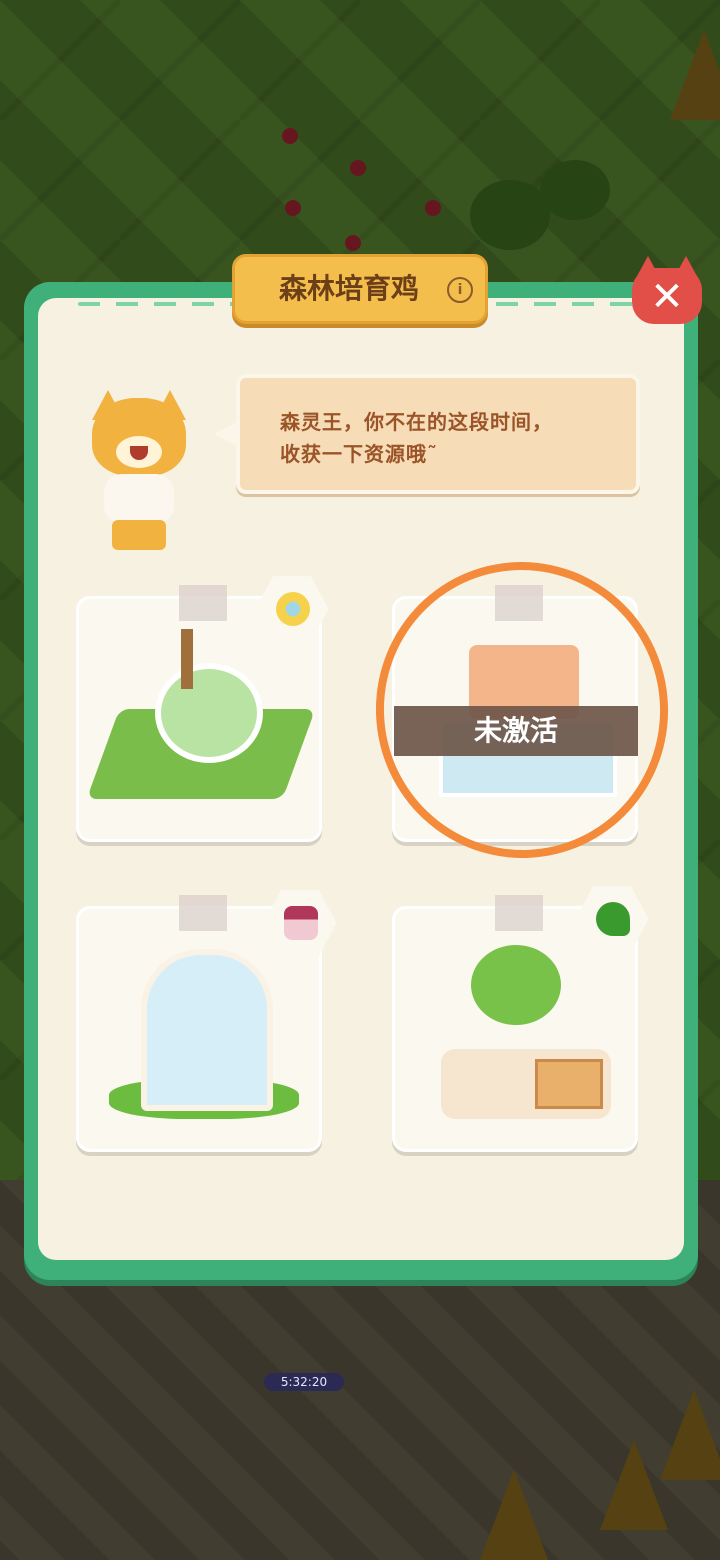 The image size is (720, 1560). Describe the element at coordinates (348, 288) in the screenshot. I see `dialog-title: 森林培育鸡` at that location.